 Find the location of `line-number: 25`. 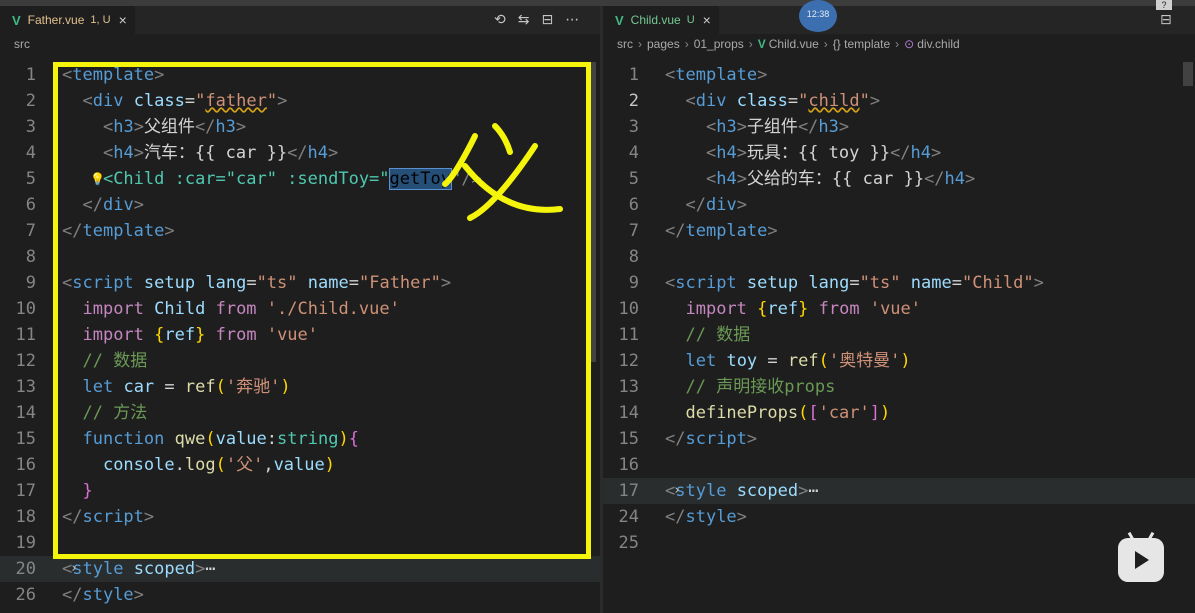

line-number: 25 is located at coordinates (628, 543).